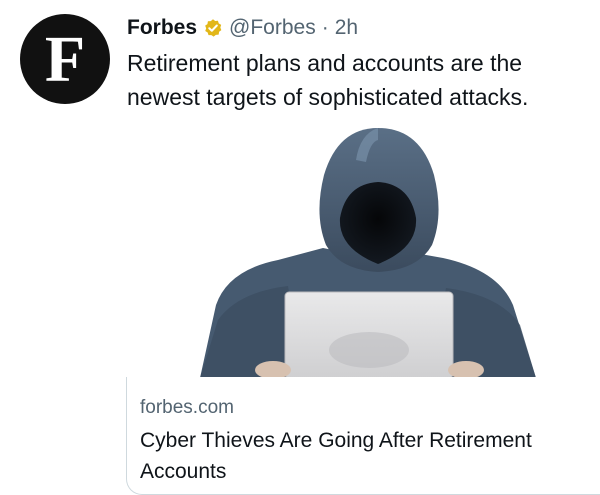 The width and height of the screenshot is (600, 495). What do you see at coordinates (162, 28) in the screenshot?
I see `author-name: Forbes` at bounding box center [162, 28].